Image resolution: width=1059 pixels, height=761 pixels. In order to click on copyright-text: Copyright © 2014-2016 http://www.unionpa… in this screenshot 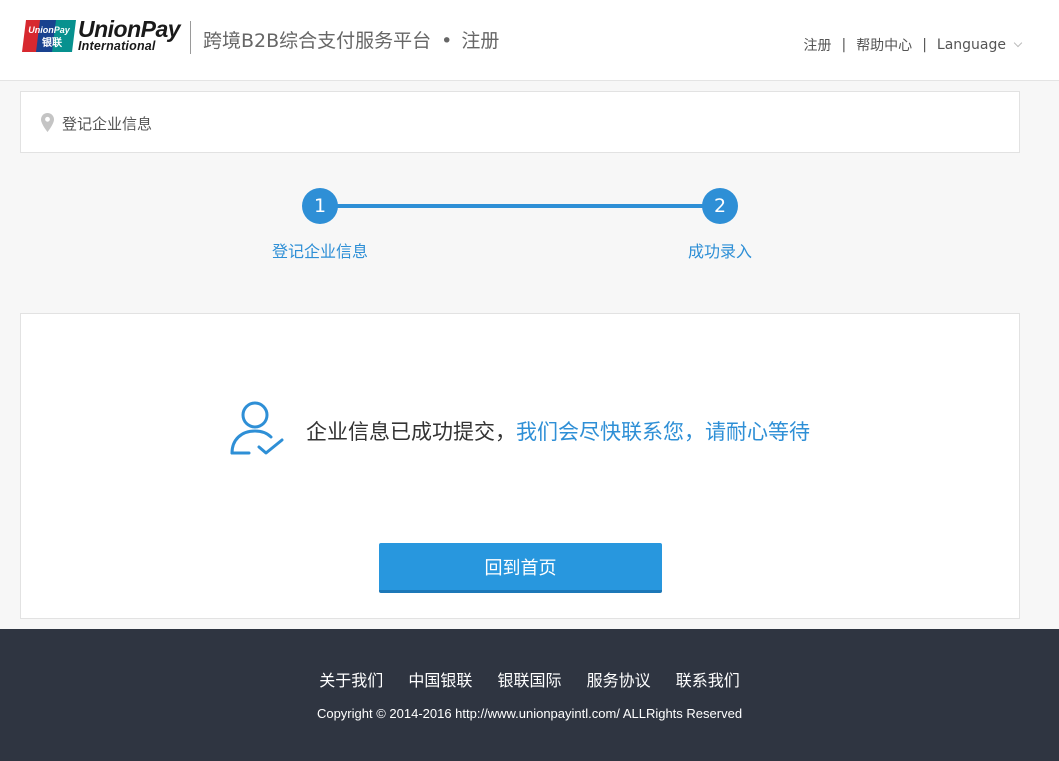, I will do `click(529, 713)`.